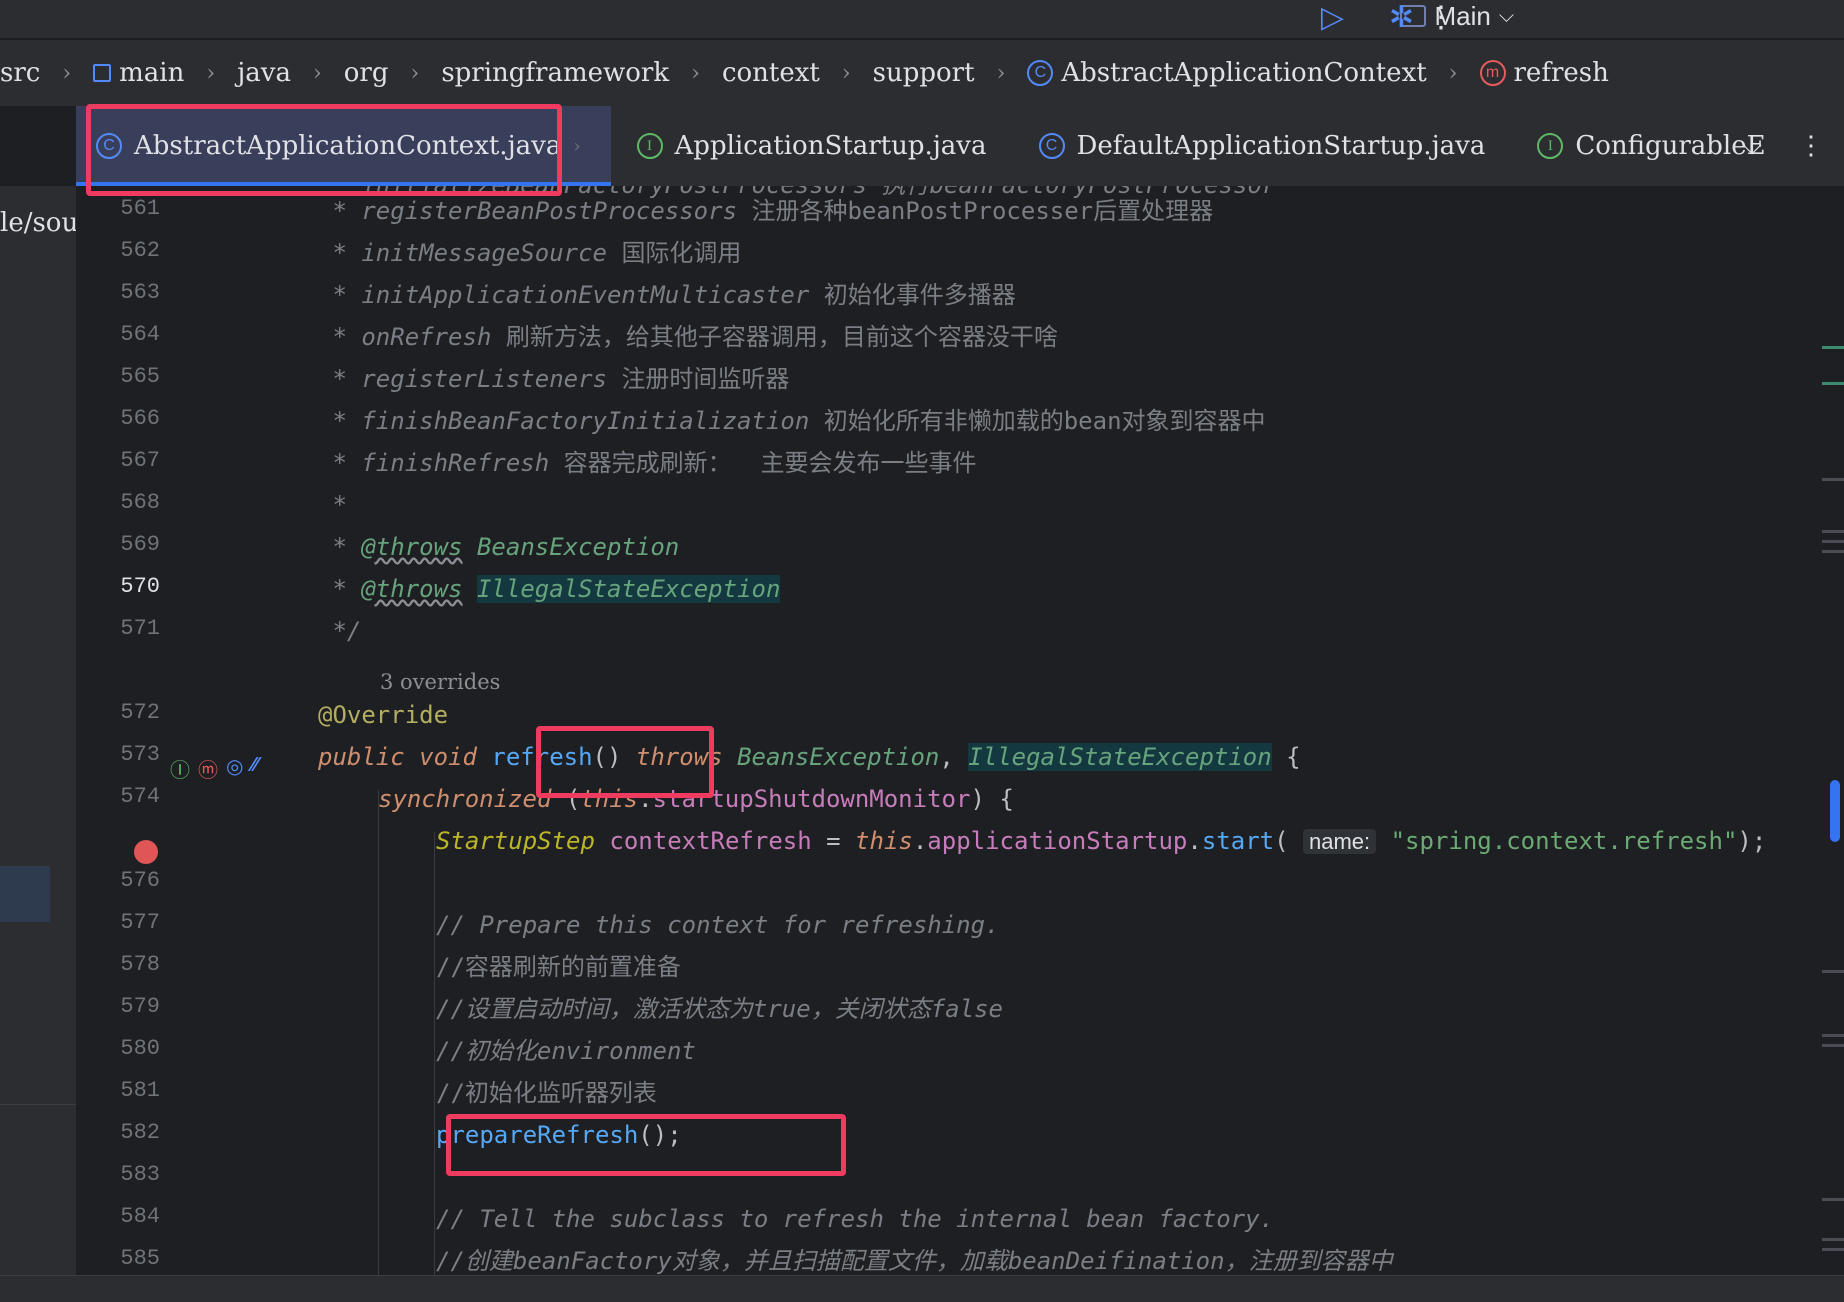 This screenshot has width=1844, height=1302. I want to click on tab-actions: ⌵ ⋮, so click(1793, 146).